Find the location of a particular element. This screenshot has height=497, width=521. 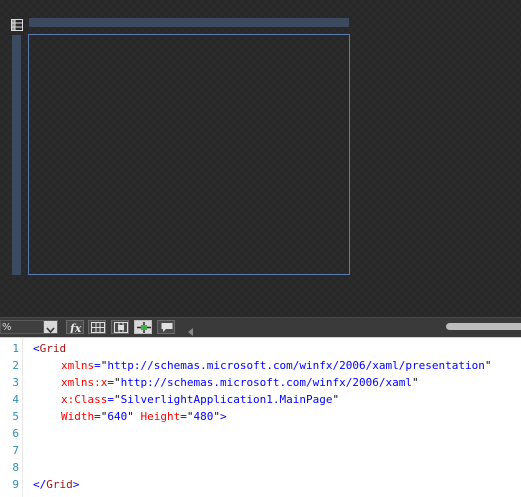

show-grid-button is located at coordinates (97, 327).